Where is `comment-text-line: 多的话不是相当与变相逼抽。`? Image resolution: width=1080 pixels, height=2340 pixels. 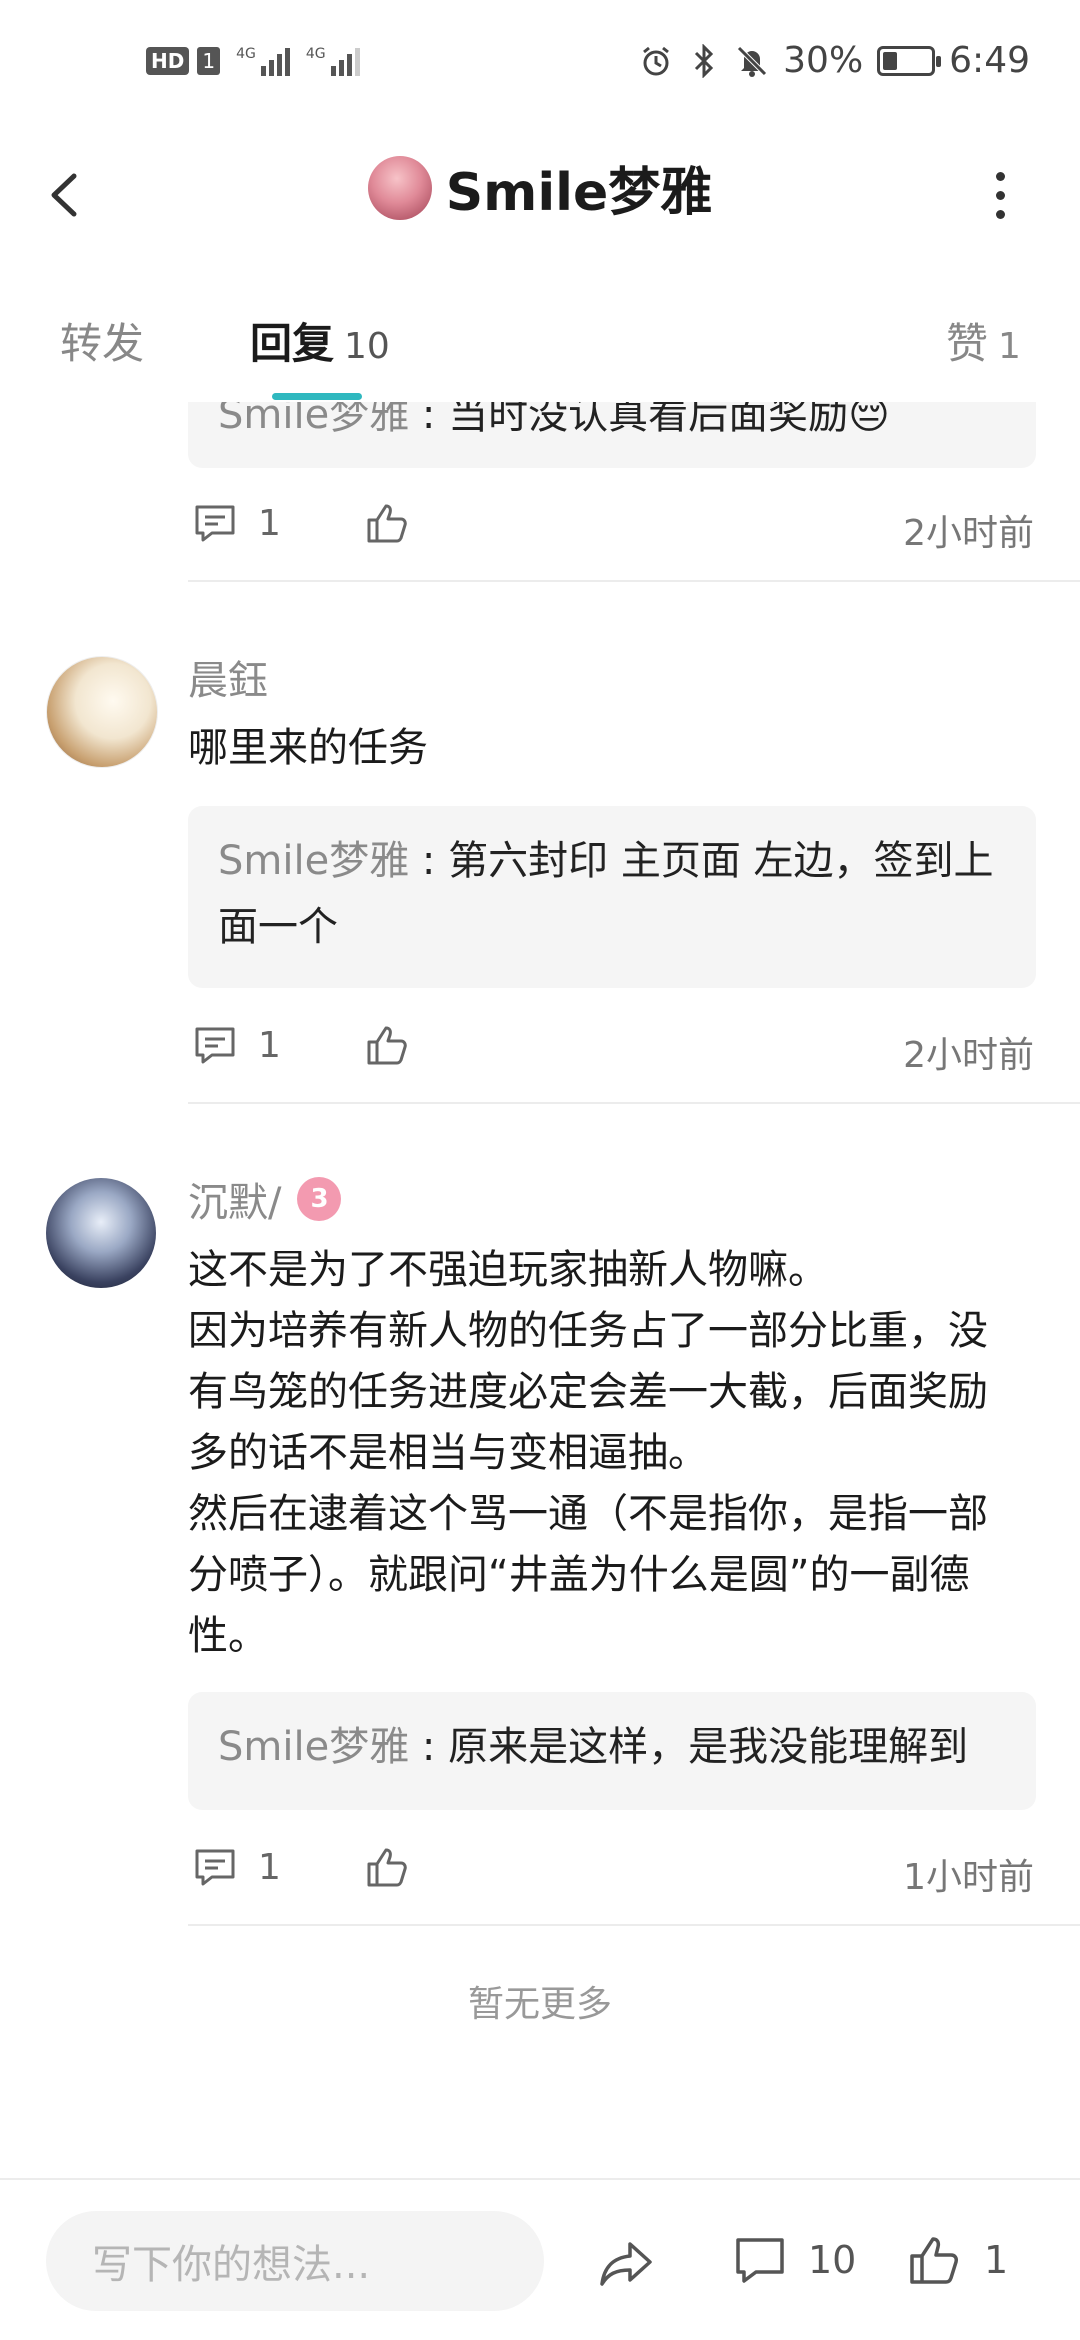
comment-text-line: 多的话不是相当与变相逼抽。 is located at coordinates (448, 1453).